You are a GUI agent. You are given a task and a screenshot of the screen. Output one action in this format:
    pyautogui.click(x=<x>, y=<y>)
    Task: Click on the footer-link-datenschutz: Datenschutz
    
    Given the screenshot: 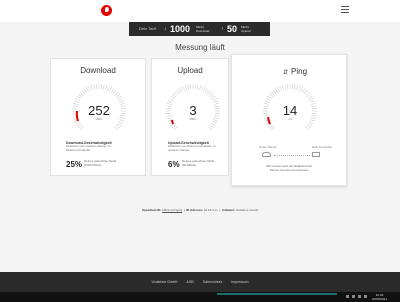 What is the action you would take?
    pyautogui.click(x=212, y=282)
    